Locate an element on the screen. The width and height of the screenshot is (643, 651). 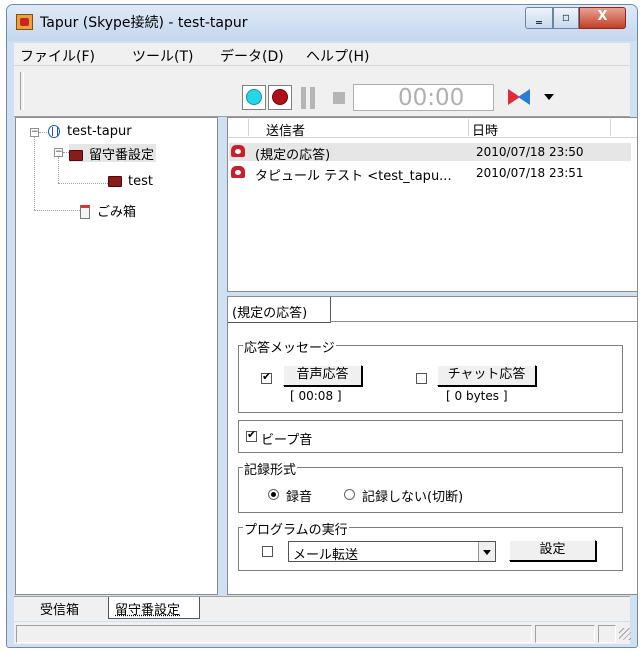
timer-display: 00:00 is located at coordinates (423, 97).